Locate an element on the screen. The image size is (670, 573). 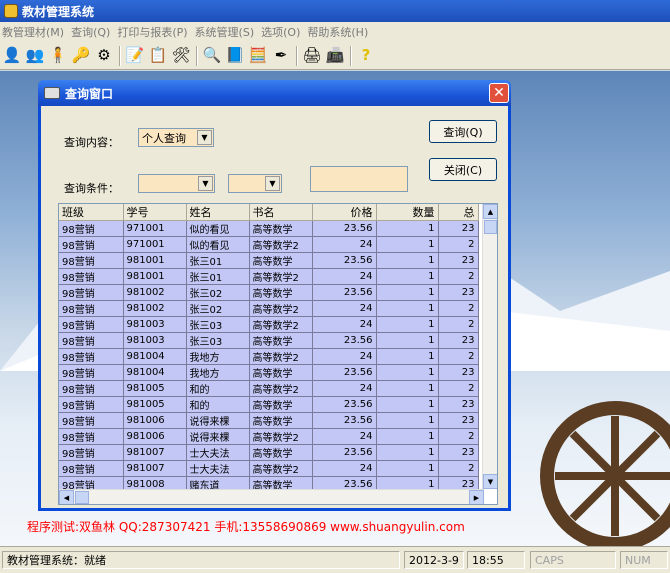
print-icon: 🖨 is located at coordinates (312, 56).